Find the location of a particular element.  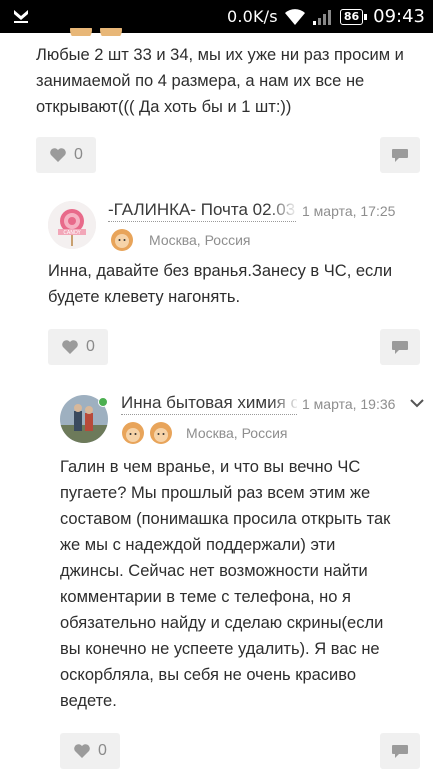

comment-line: открывают((( Да хоть бы и 1 шт:)) is located at coordinates (164, 107).